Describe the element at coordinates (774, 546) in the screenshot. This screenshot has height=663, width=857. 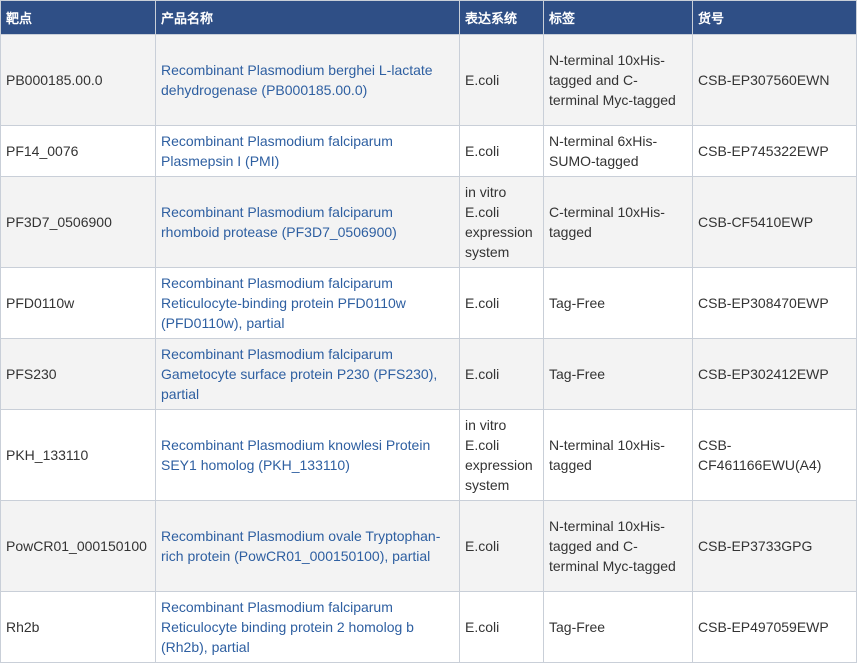
I see `cell-catalog: CSB-EP3733GPG` at that location.